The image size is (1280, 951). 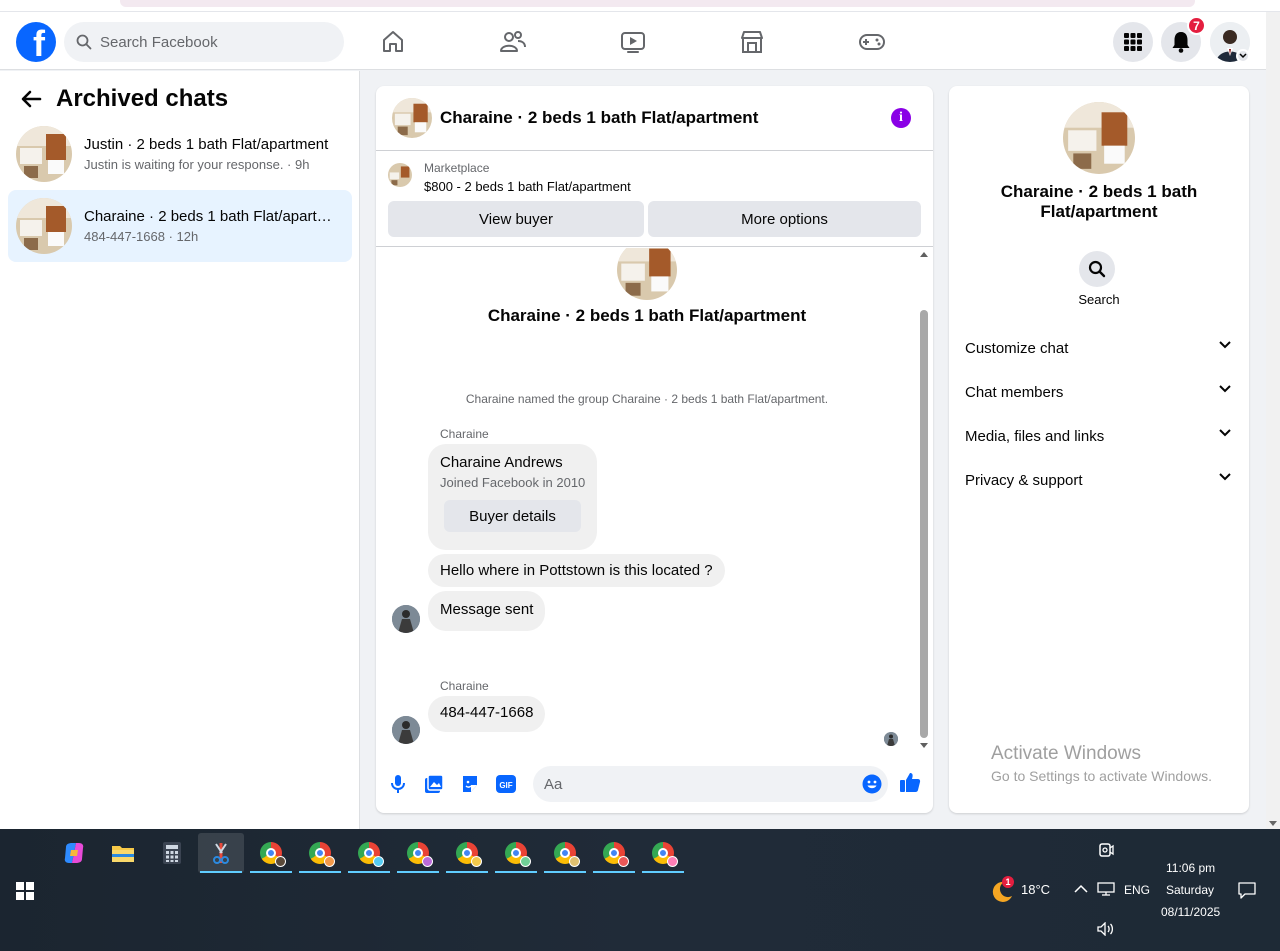 I want to click on media-files-links-section: Media, files and links, so click(x=1099, y=436).